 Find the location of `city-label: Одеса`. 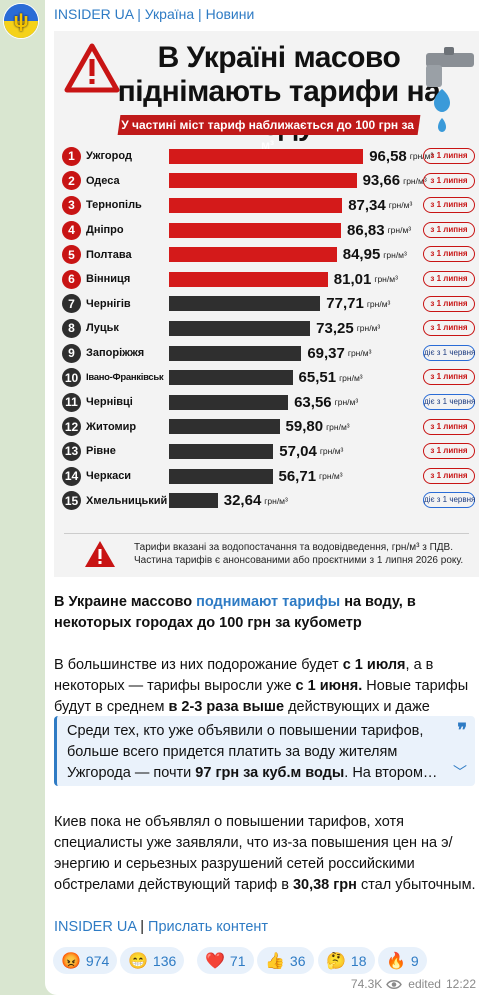

city-label: Одеса is located at coordinates (103, 180).